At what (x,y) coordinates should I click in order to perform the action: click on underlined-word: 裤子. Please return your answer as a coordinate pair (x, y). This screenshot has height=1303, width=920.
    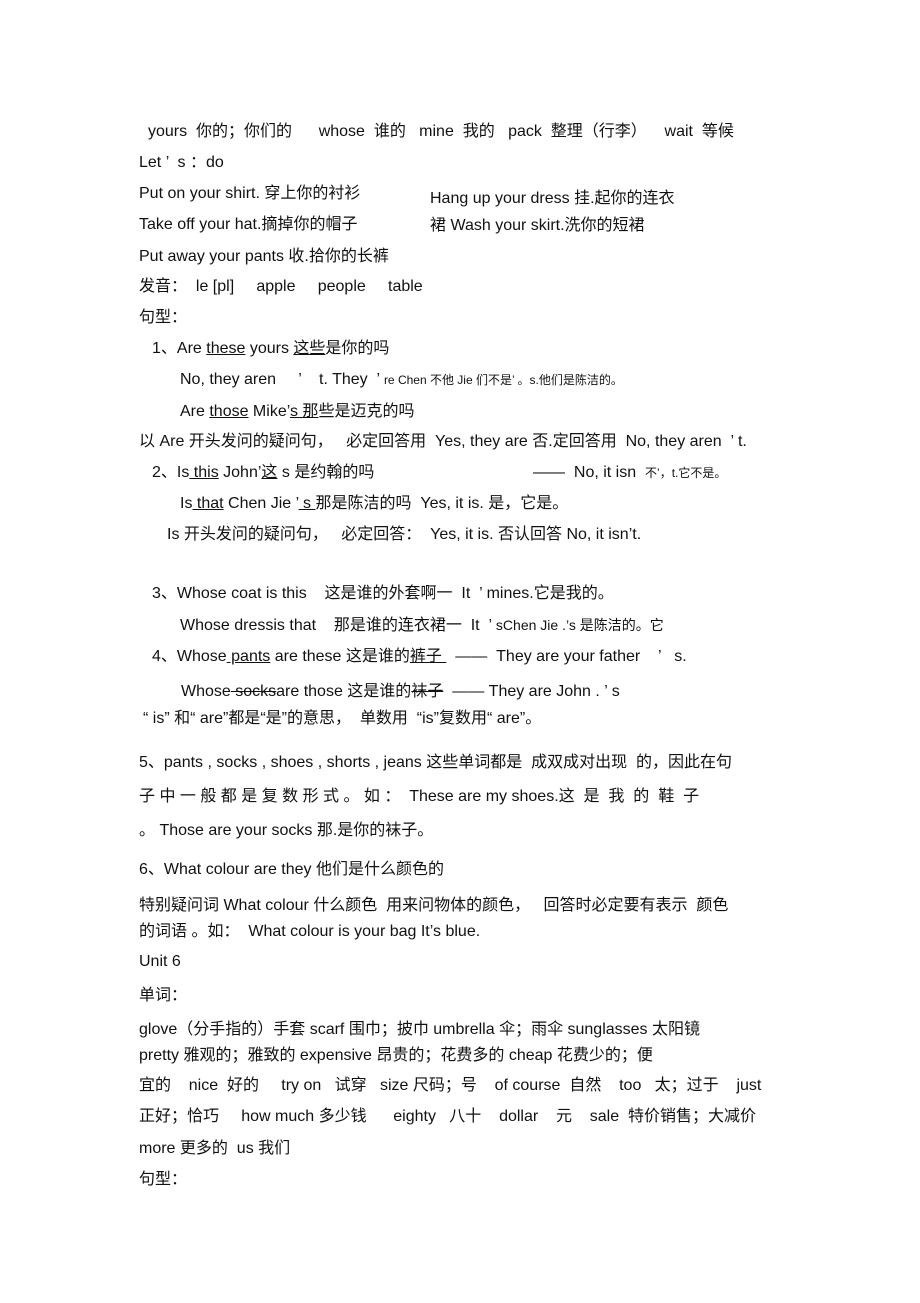
    Looking at the image, I should click on (428, 656).